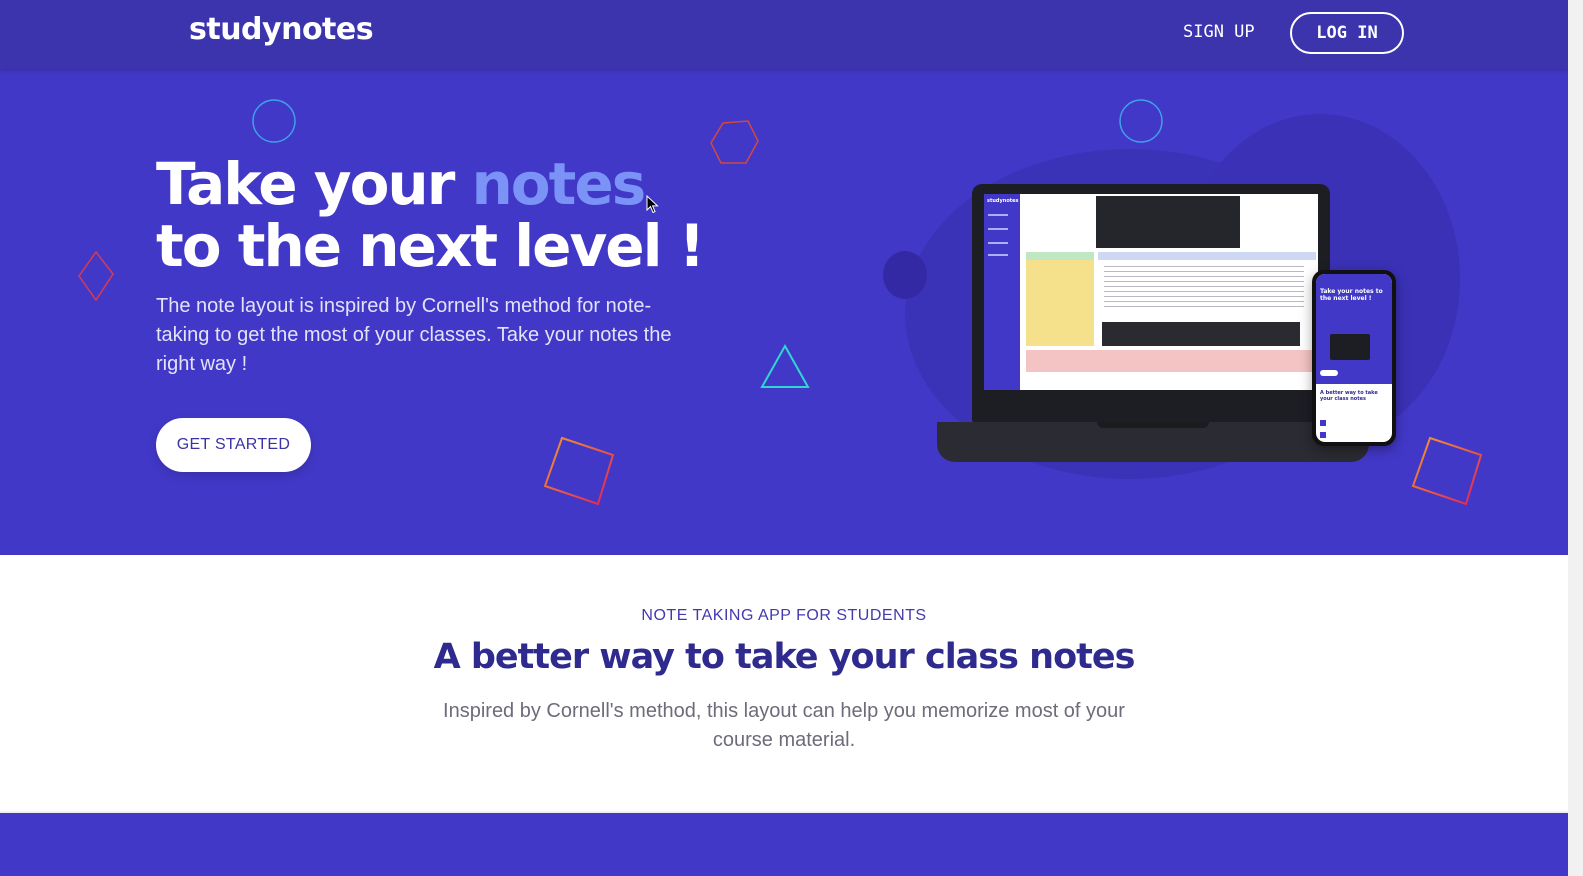 This screenshot has width=1583, height=876. What do you see at coordinates (1351, 295) in the screenshot?
I see `phone-hero-title: Take your notes to the next level !` at bounding box center [1351, 295].